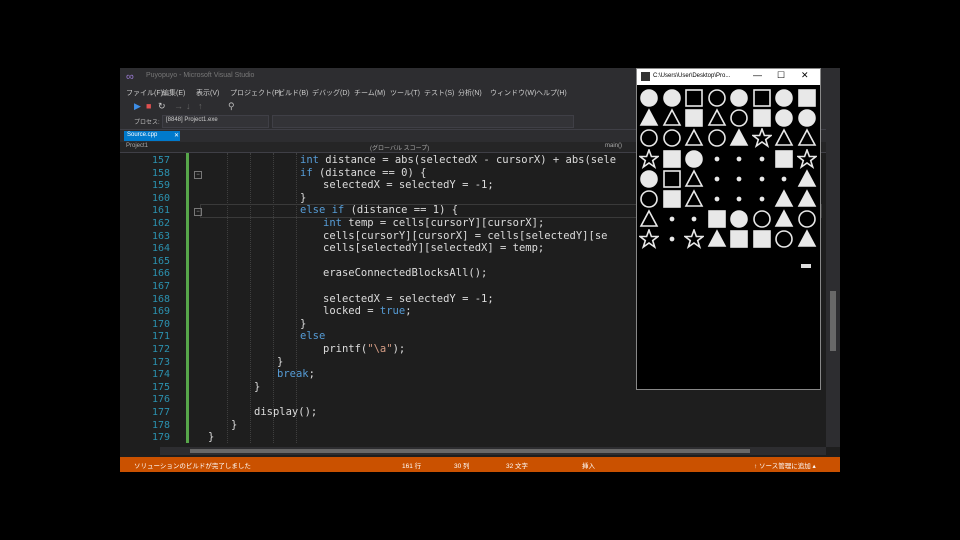  I want to click on process-label: プロセス:, so click(147, 123).